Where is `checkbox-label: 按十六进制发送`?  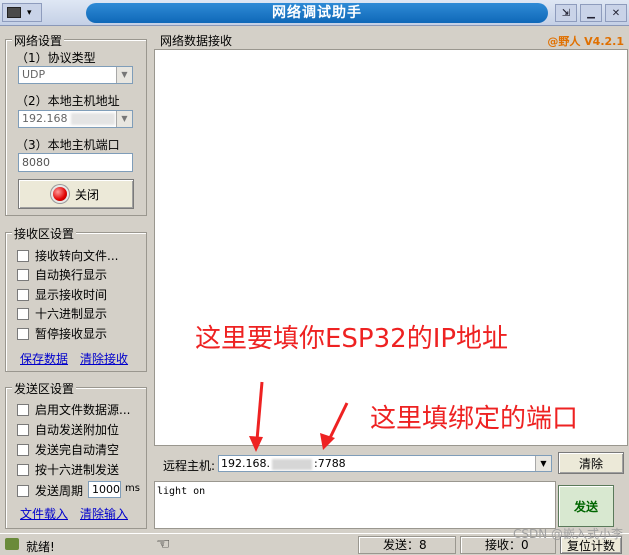 checkbox-label: 按十六进制发送 is located at coordinates (77, 470).